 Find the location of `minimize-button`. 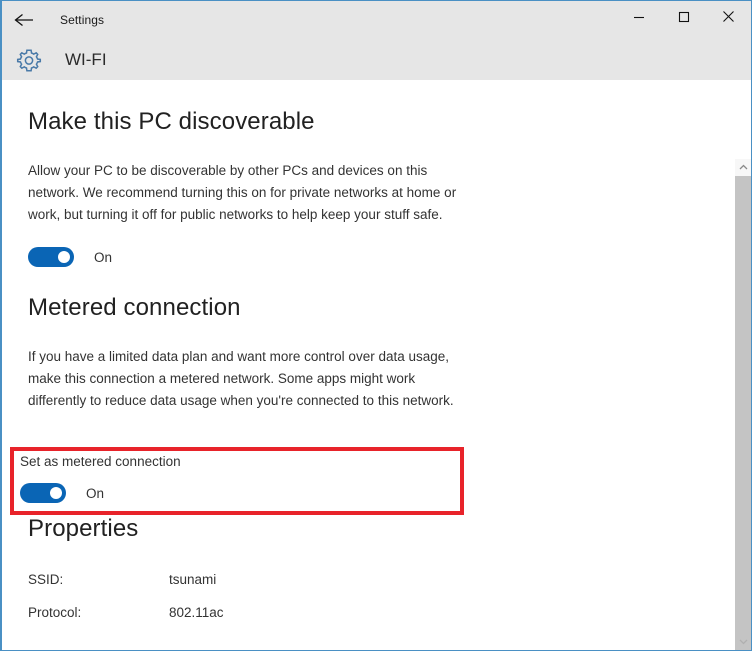

minimize-button is located at coordinates (638, 16).